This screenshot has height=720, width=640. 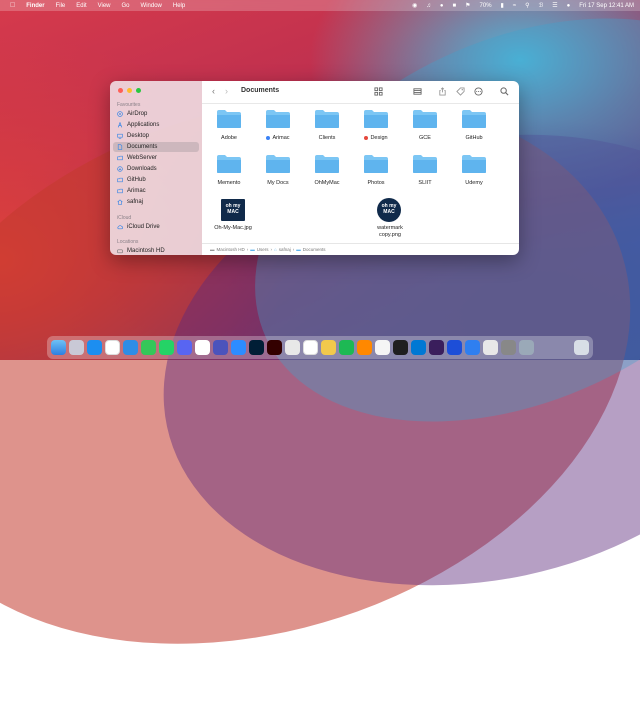 What do you see at coordinates (541, 5) in the screenshot?
I see `bluetooth-icon: ℬ` at bounding box center [541, 5].